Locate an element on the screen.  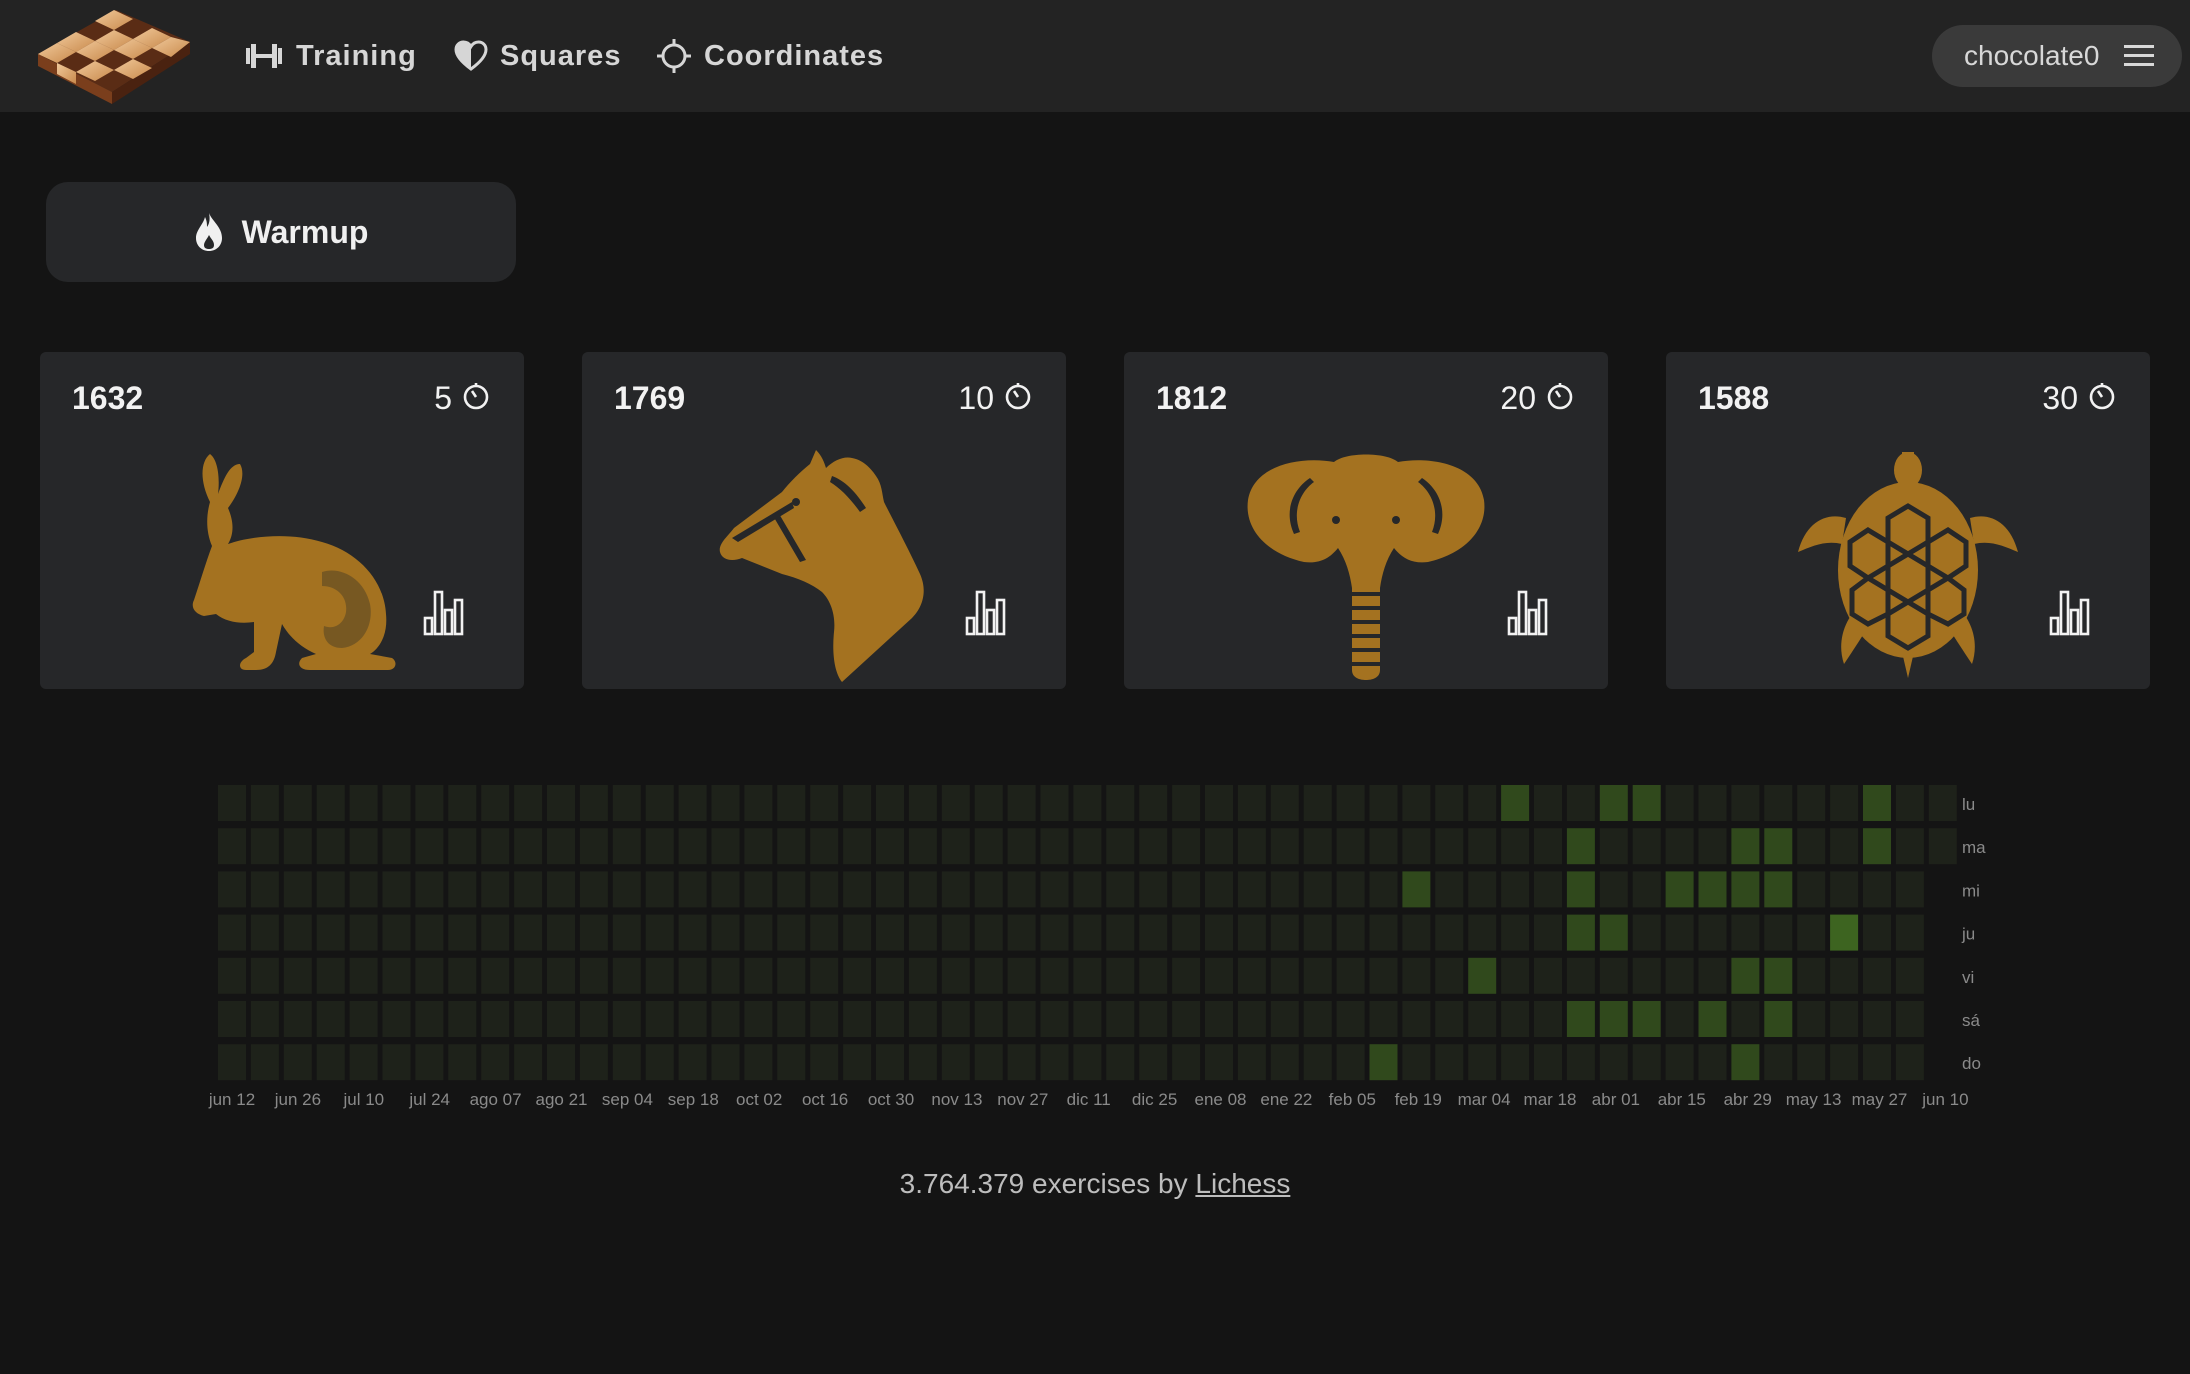
stats-chart-icon is located at coordinates (987, 612).